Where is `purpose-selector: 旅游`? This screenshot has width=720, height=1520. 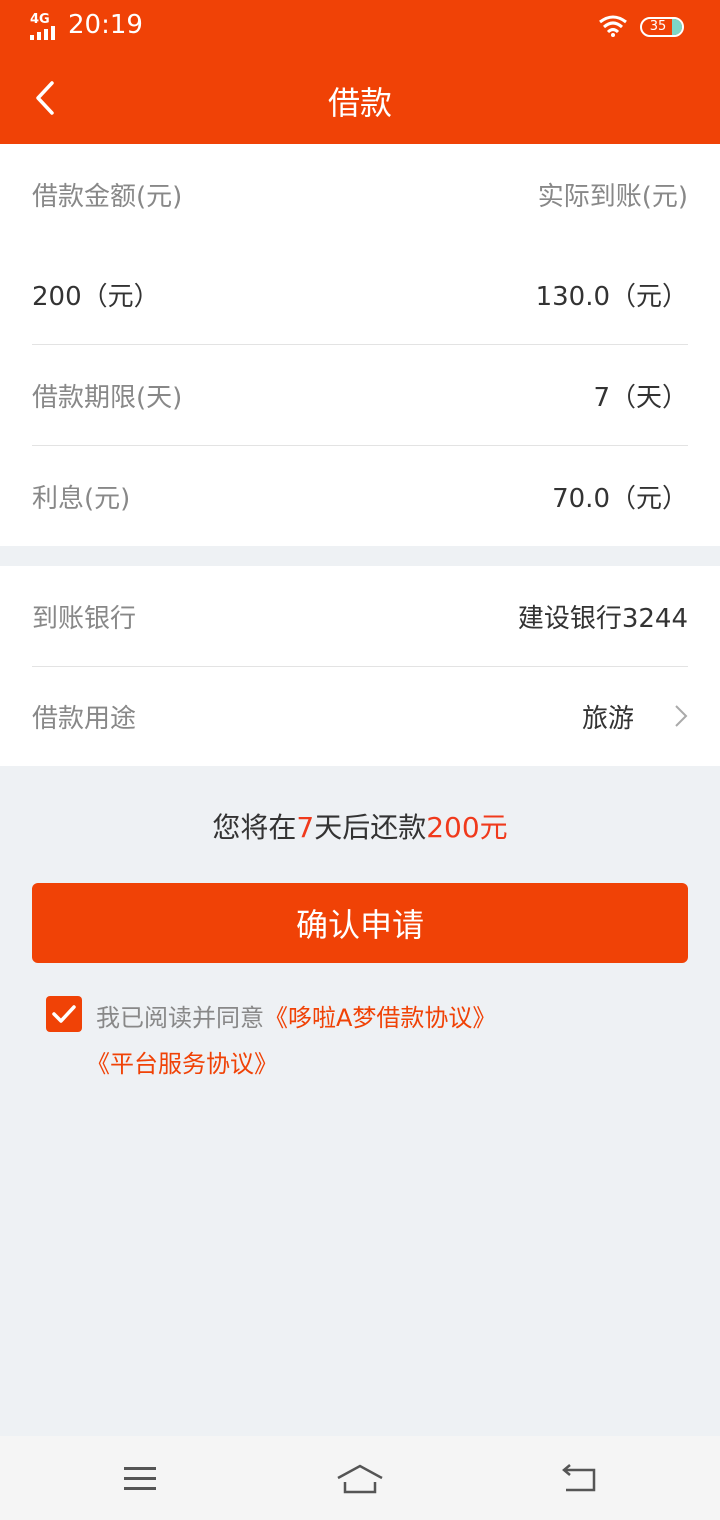
purpose-selector: 旅游 is located at coordinates (635, 716).